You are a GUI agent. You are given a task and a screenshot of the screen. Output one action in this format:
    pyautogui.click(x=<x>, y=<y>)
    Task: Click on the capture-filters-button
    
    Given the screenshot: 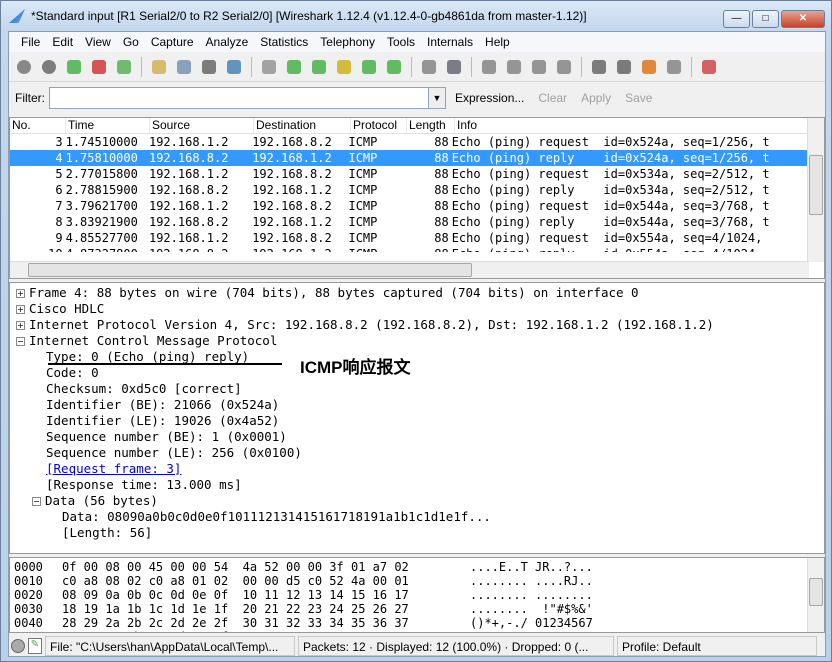 What is the action you would take?
    pyautogui.click(x=599, y=67)
    